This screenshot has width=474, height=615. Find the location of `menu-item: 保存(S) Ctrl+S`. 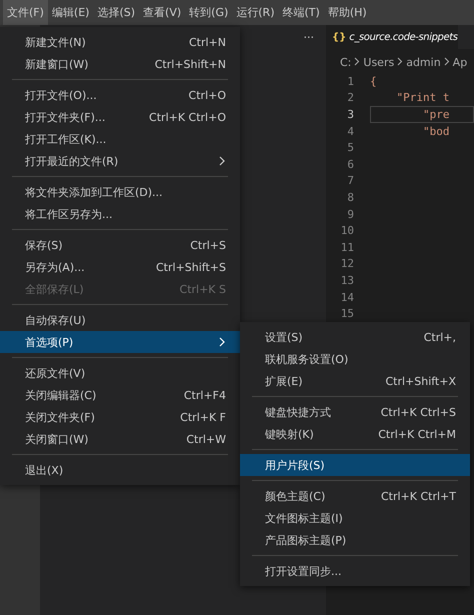

menu-item: 保存(S) Ctrl+S is located at coordinates (120, 245).